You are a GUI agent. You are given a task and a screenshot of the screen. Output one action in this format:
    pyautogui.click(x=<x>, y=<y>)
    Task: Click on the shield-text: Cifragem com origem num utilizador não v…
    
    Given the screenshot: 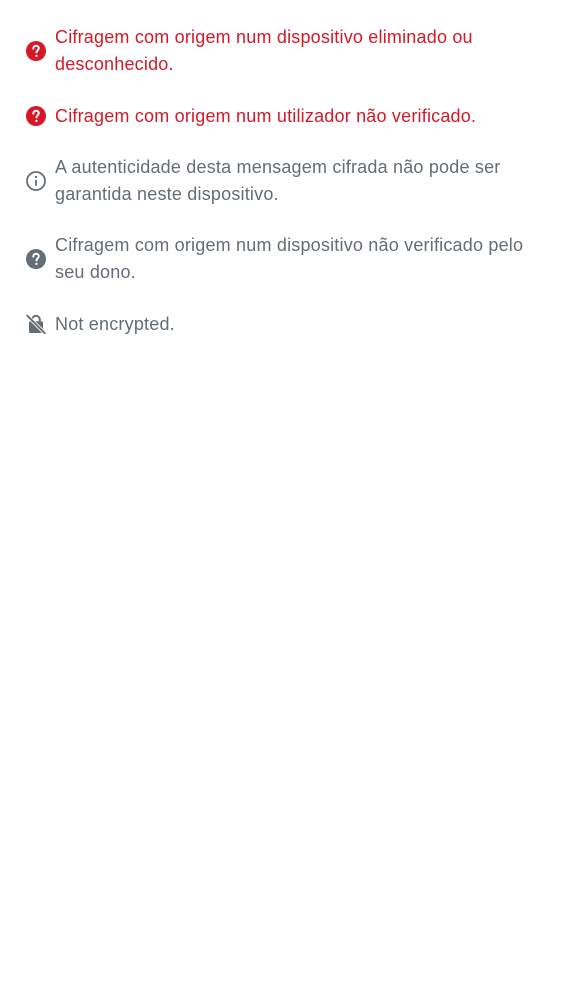 What is the action you would take?
    pyautogui.click(x=266, y=115)
    